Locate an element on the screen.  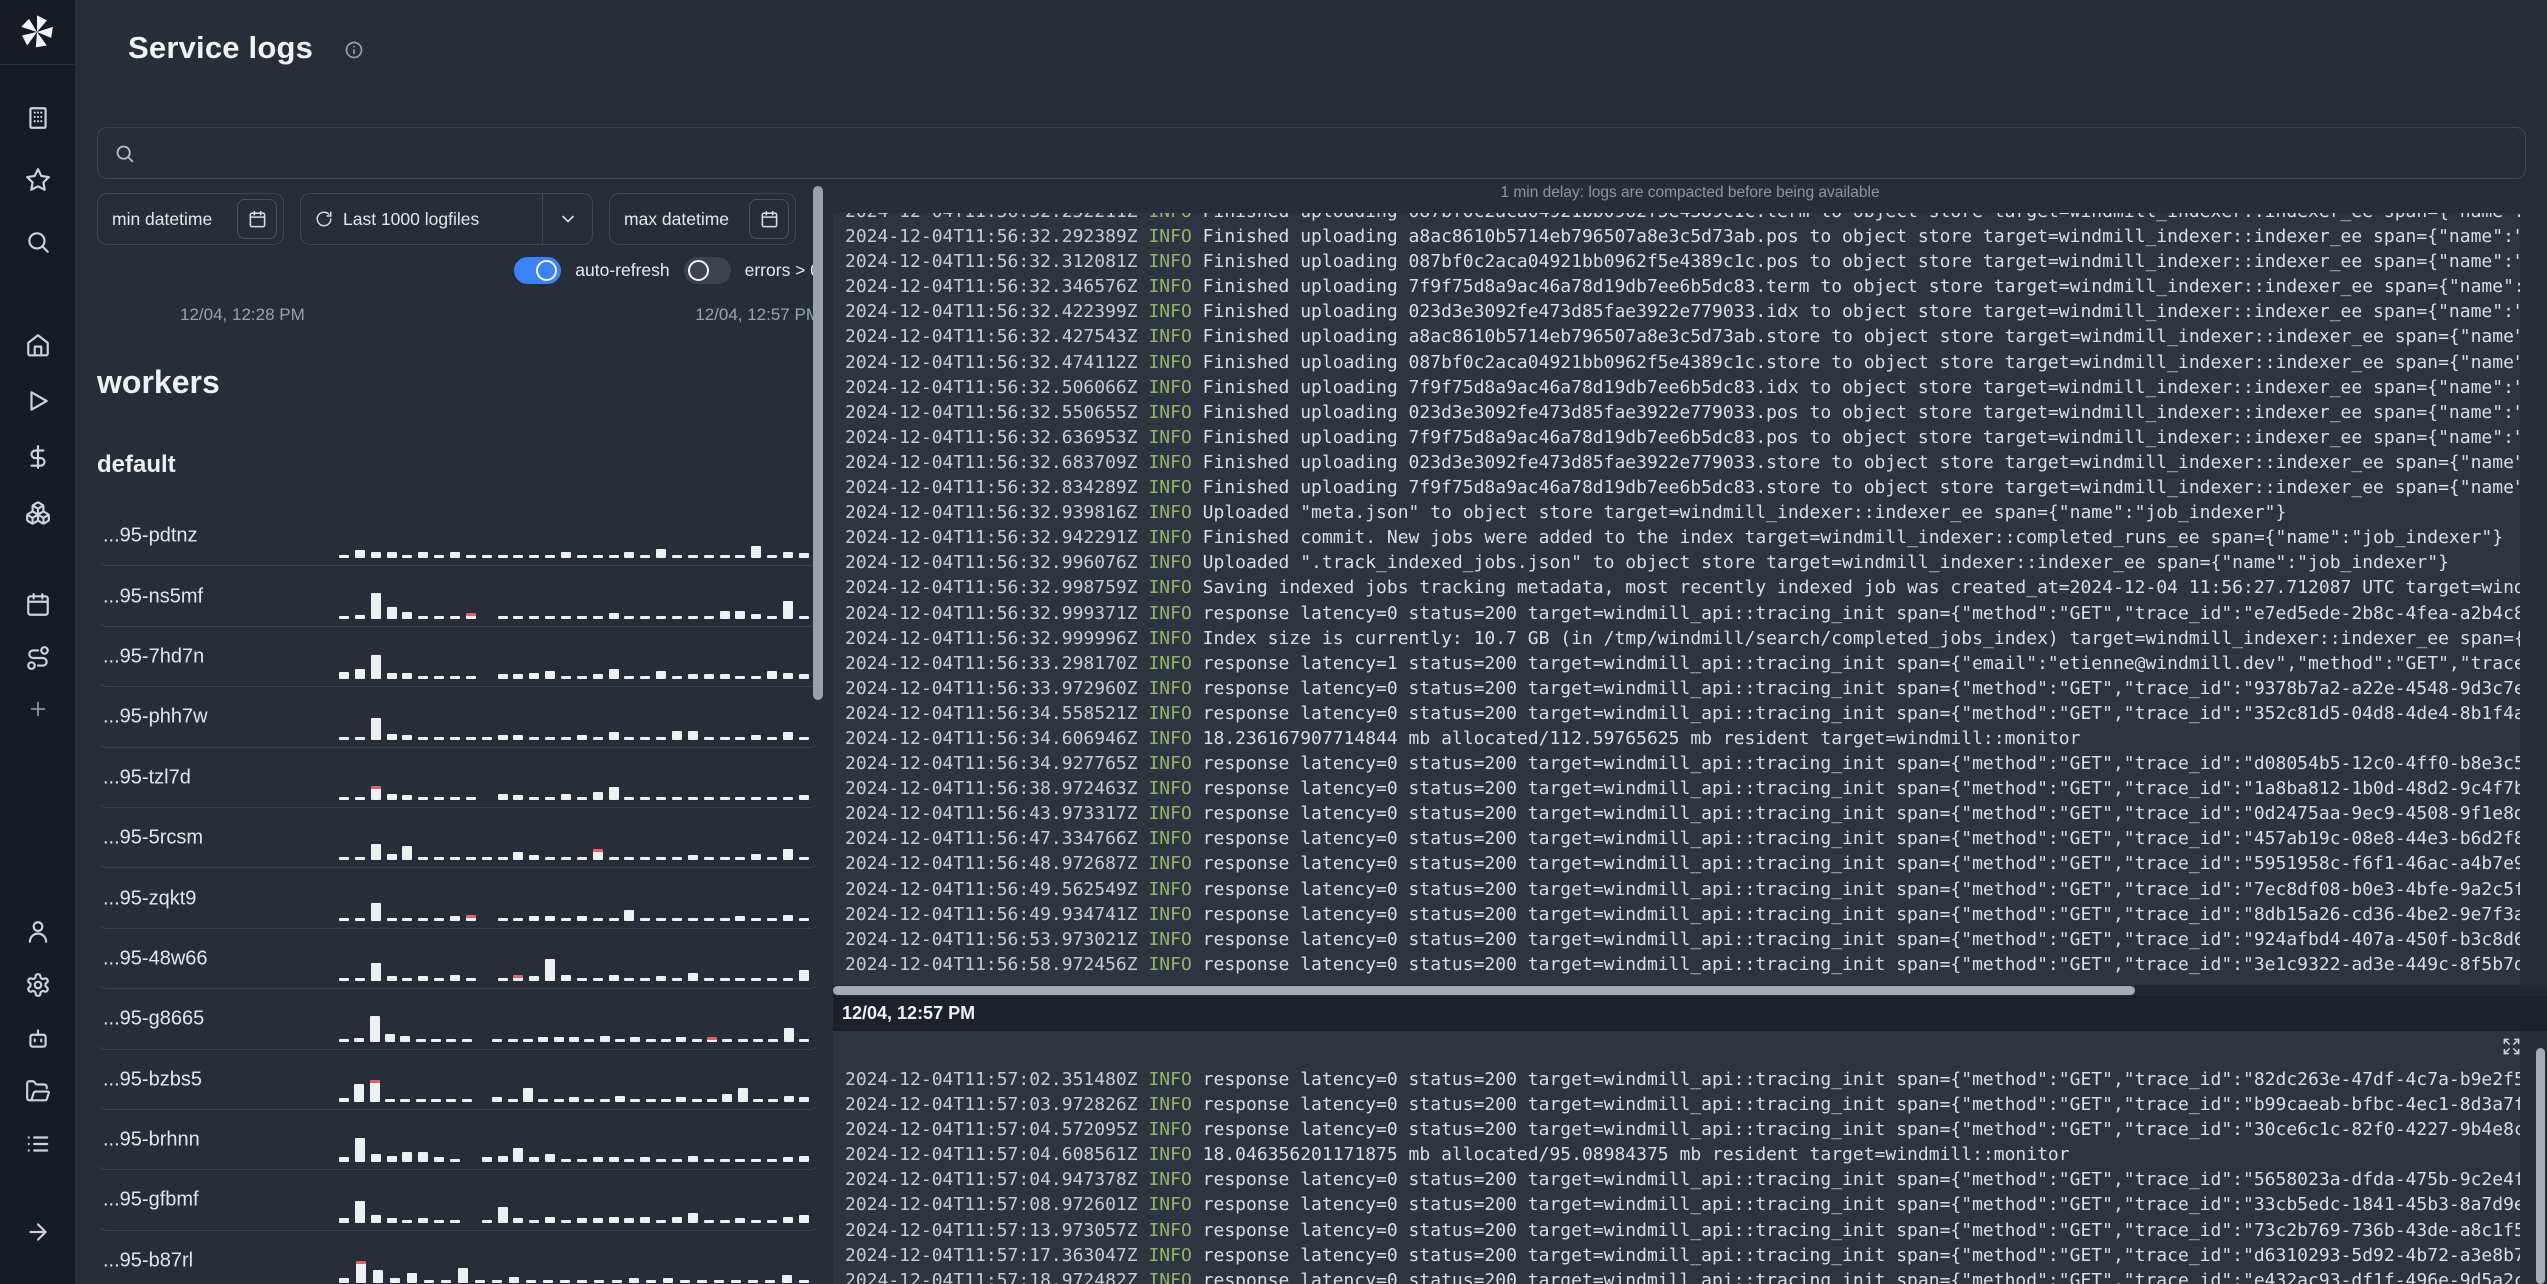
log-timestamp: 2024-12-04T11:56:32.252211Z is located at coordinates (991, 217).